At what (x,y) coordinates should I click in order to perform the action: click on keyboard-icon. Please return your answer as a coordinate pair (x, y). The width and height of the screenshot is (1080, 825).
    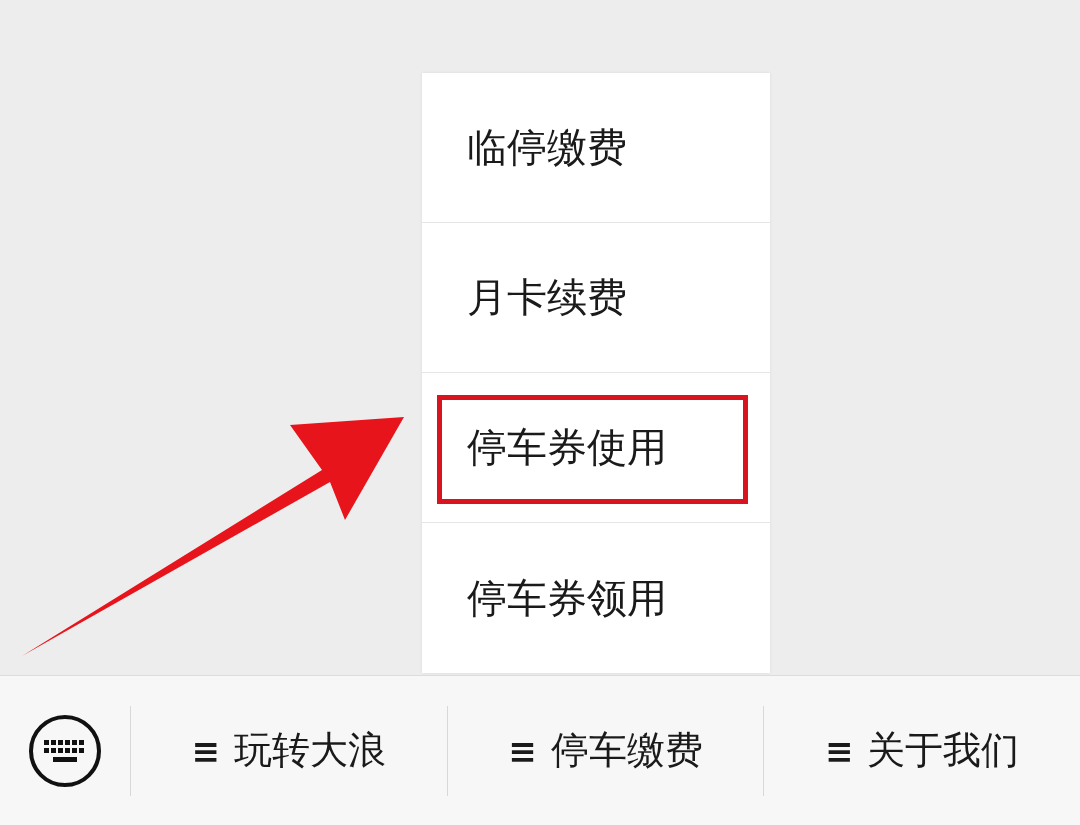
    Looking at the image, I should click on (65, 750).